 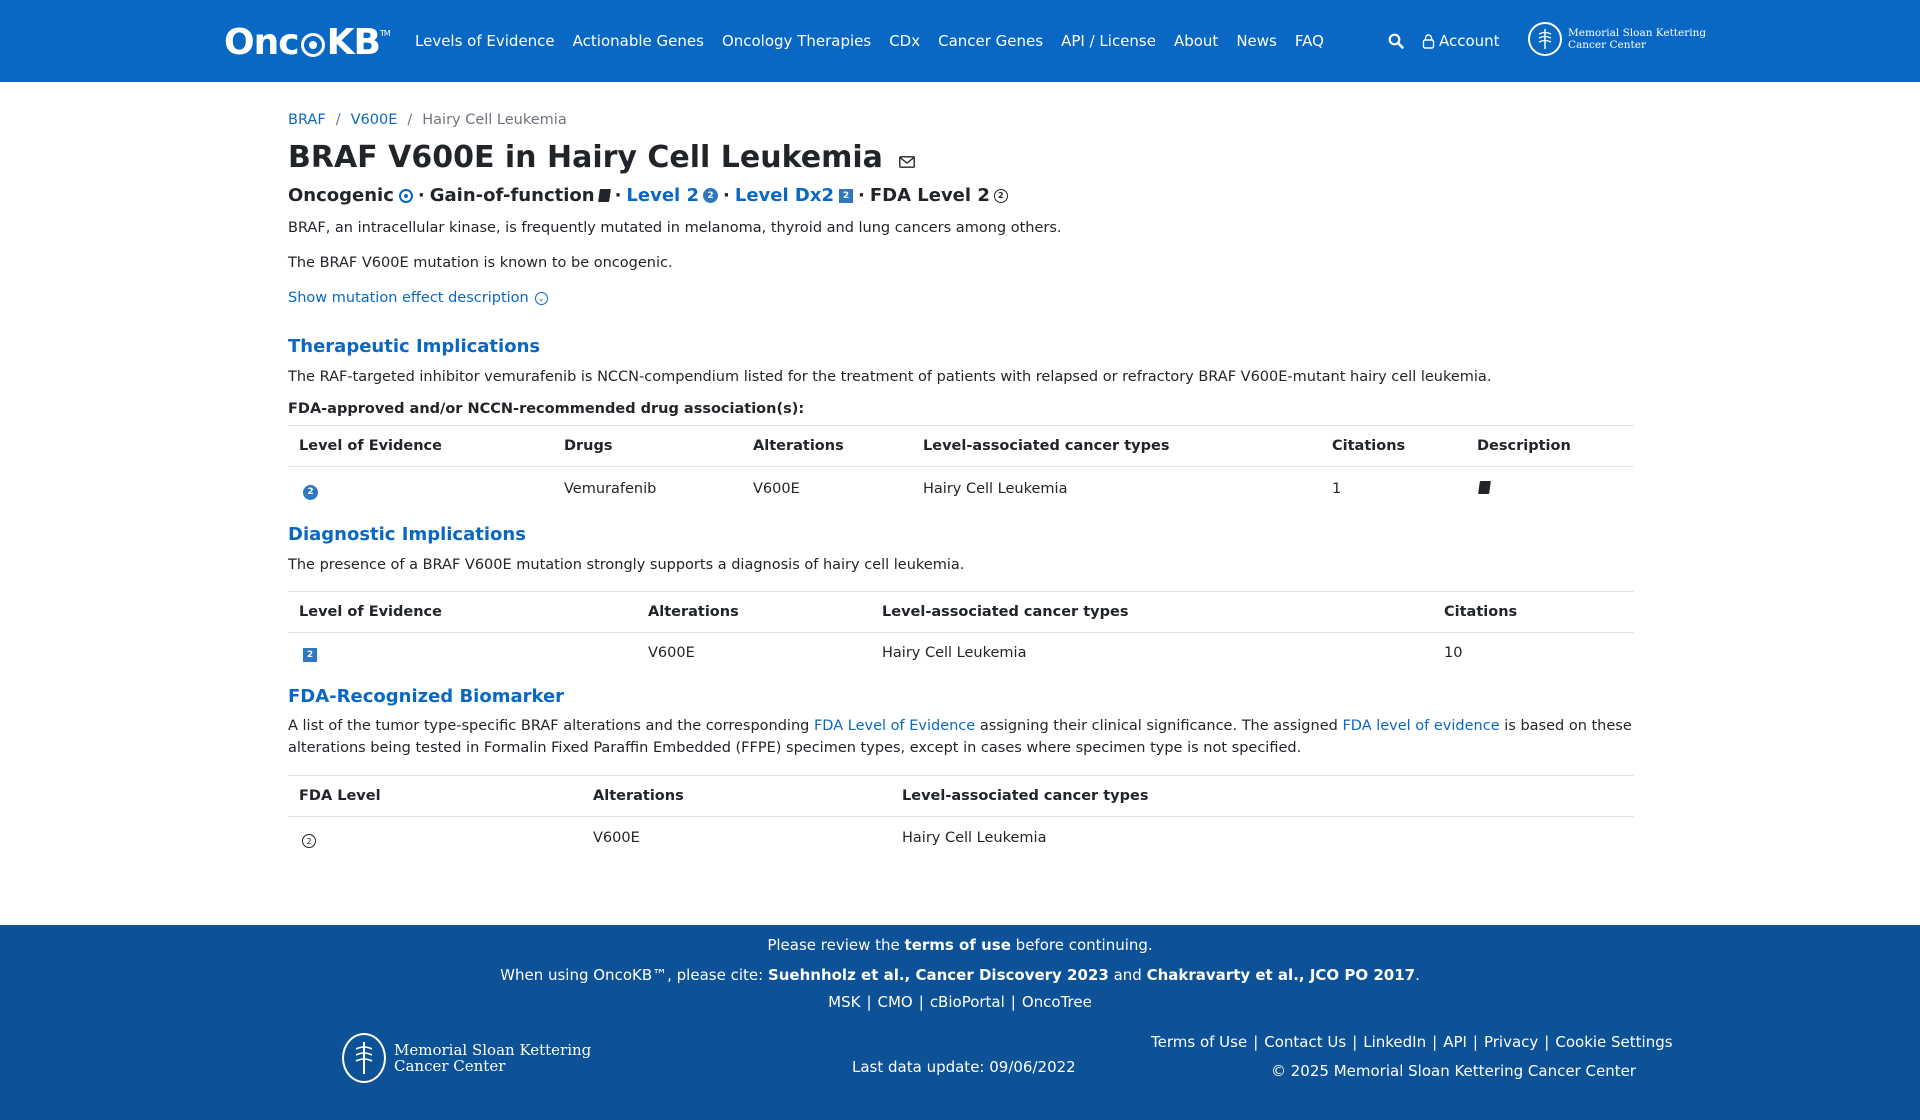 What do you see at coordinates (485, 41) in the screenshot?
I see `nav-levels-of-evidence: Levels of Evidence` at bounding box center [485, 41].